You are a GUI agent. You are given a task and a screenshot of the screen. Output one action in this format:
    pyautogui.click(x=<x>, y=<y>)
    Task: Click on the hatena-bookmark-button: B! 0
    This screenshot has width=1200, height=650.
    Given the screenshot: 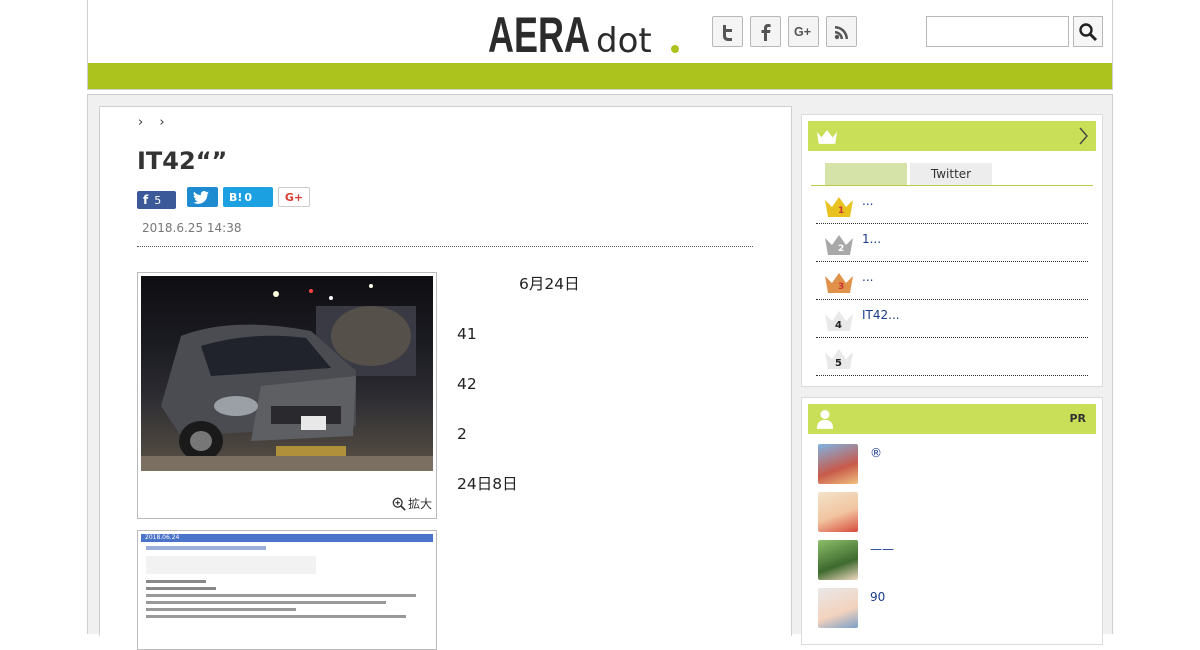 What is the action you would take?
    pyautogui.click(x=248, y=197)
    